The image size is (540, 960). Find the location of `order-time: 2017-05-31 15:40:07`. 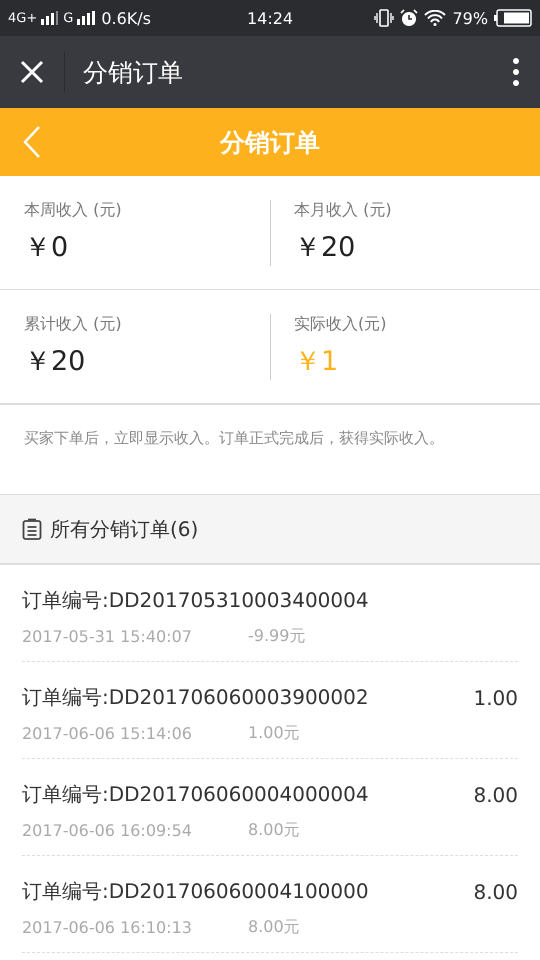

order-time: 2017-05-31 15:40:07 is located at coordinates (107, 636).